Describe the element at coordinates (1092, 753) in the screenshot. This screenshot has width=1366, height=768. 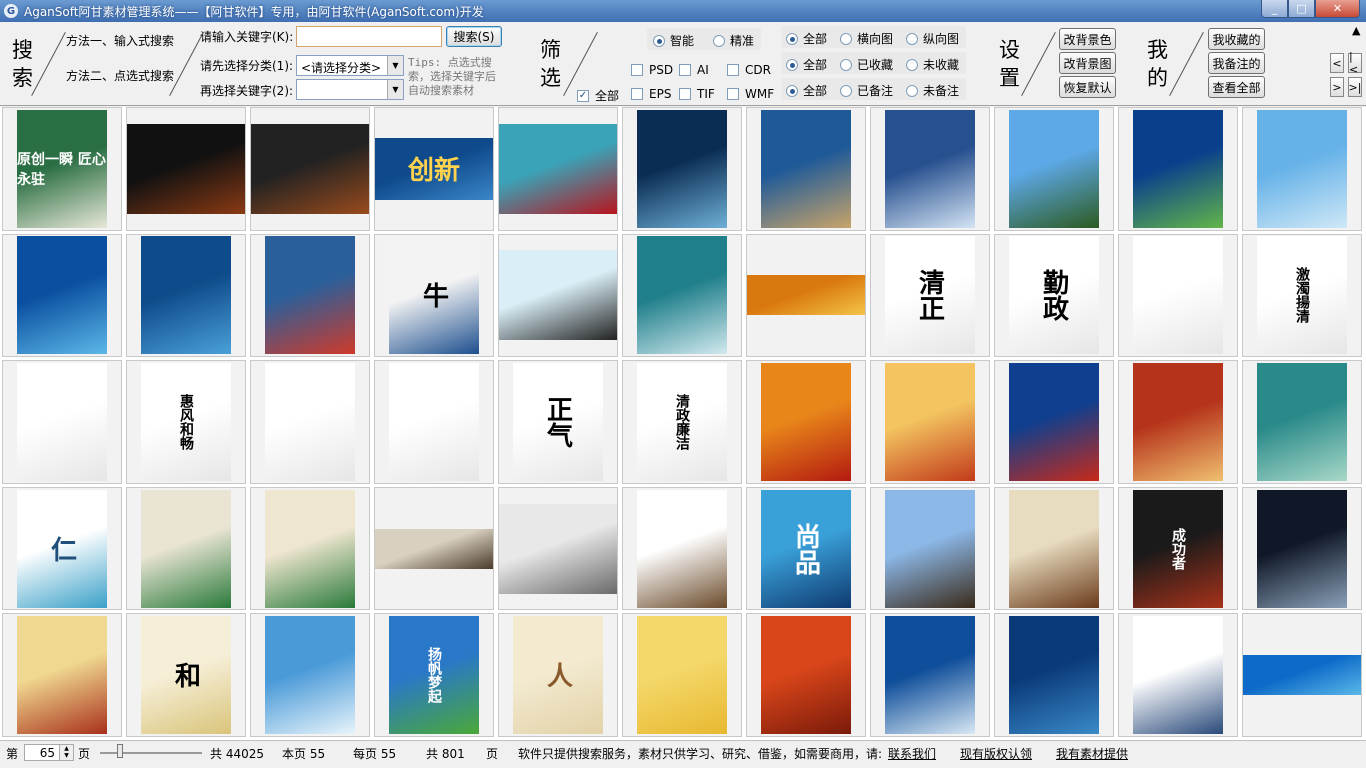
I see `provide-material-link: 我有素材提供` at that location.